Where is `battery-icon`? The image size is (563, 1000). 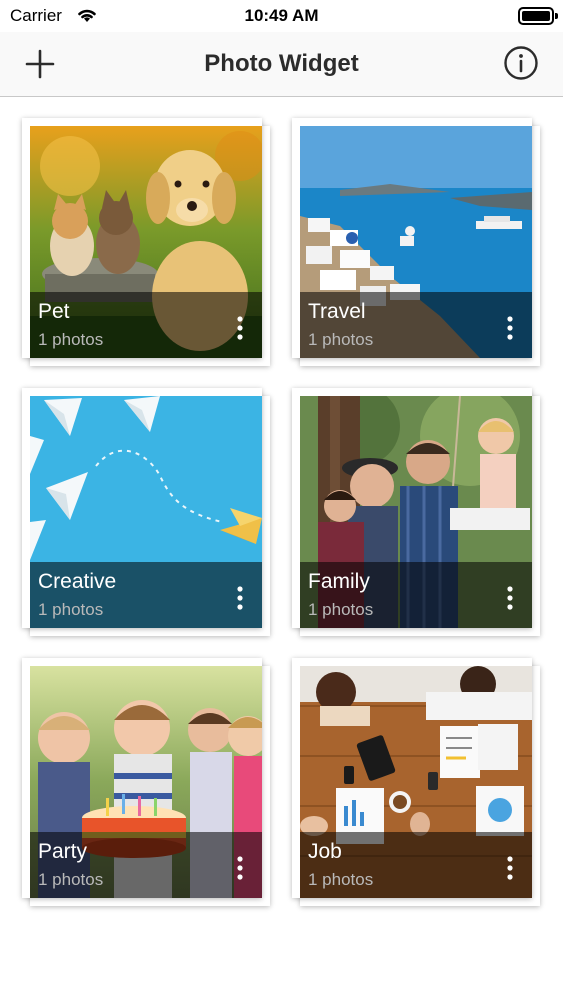
battery-icon is located at coordinates (538, 16).